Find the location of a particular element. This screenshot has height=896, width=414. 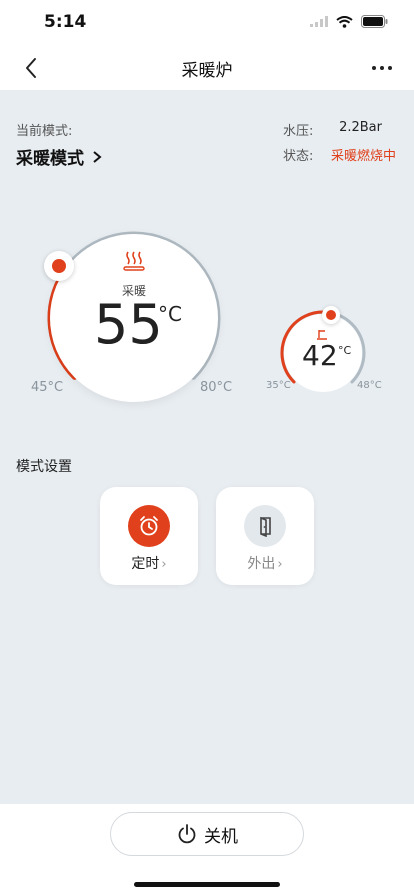

away-mode-label: 外出 › is located at coordinates (265, 564).